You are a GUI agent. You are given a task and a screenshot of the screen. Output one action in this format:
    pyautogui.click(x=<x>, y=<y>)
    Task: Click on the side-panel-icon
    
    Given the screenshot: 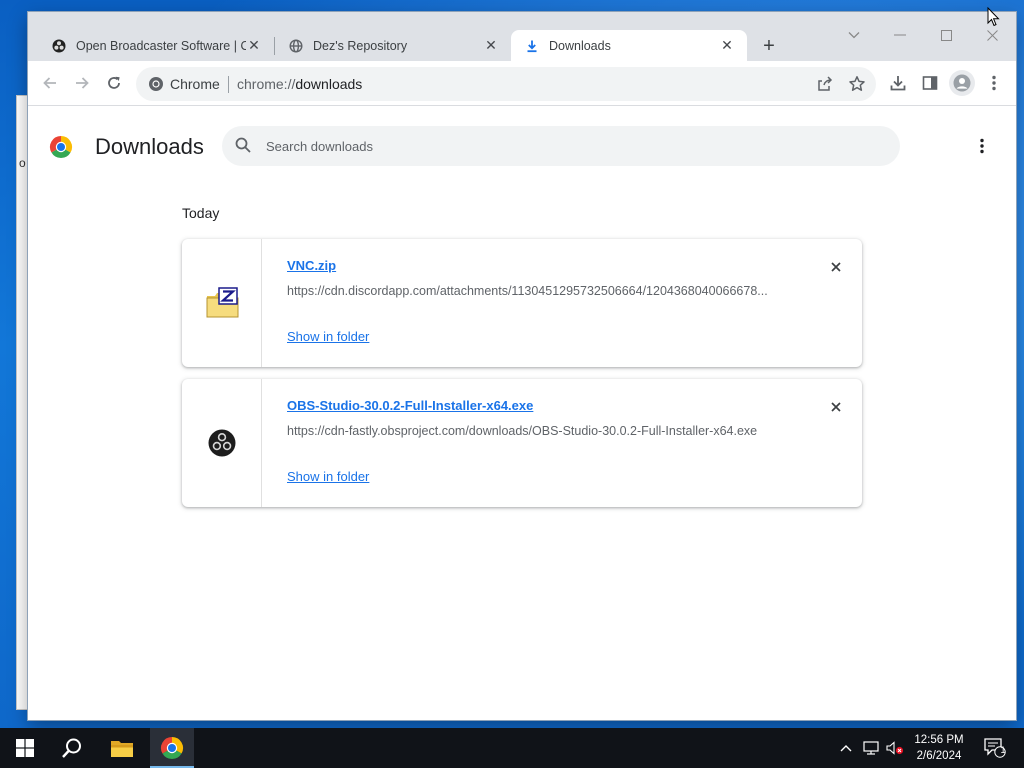 What is the action you would take?
    pyautogui.click(x=930, y=83)
    